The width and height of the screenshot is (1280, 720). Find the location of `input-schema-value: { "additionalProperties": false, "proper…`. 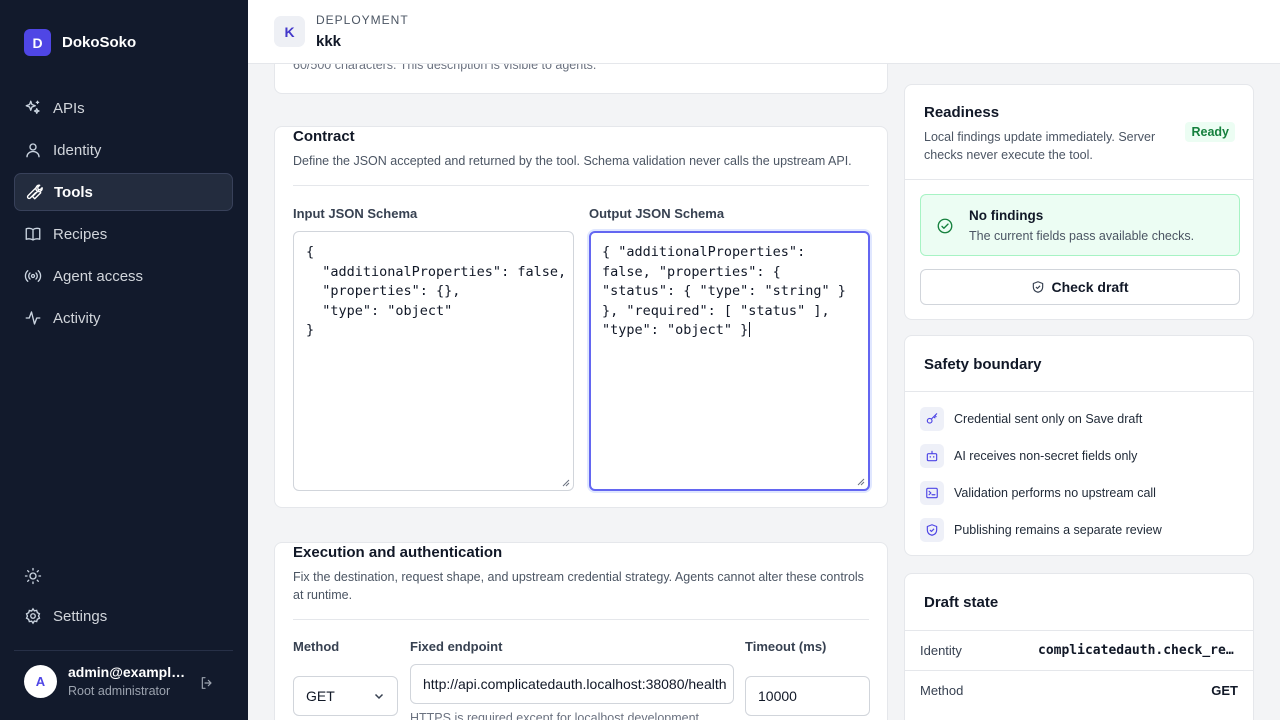

input-schema-value: { "additionalProperties": false, "proper… is located at coordinates (436, 291).